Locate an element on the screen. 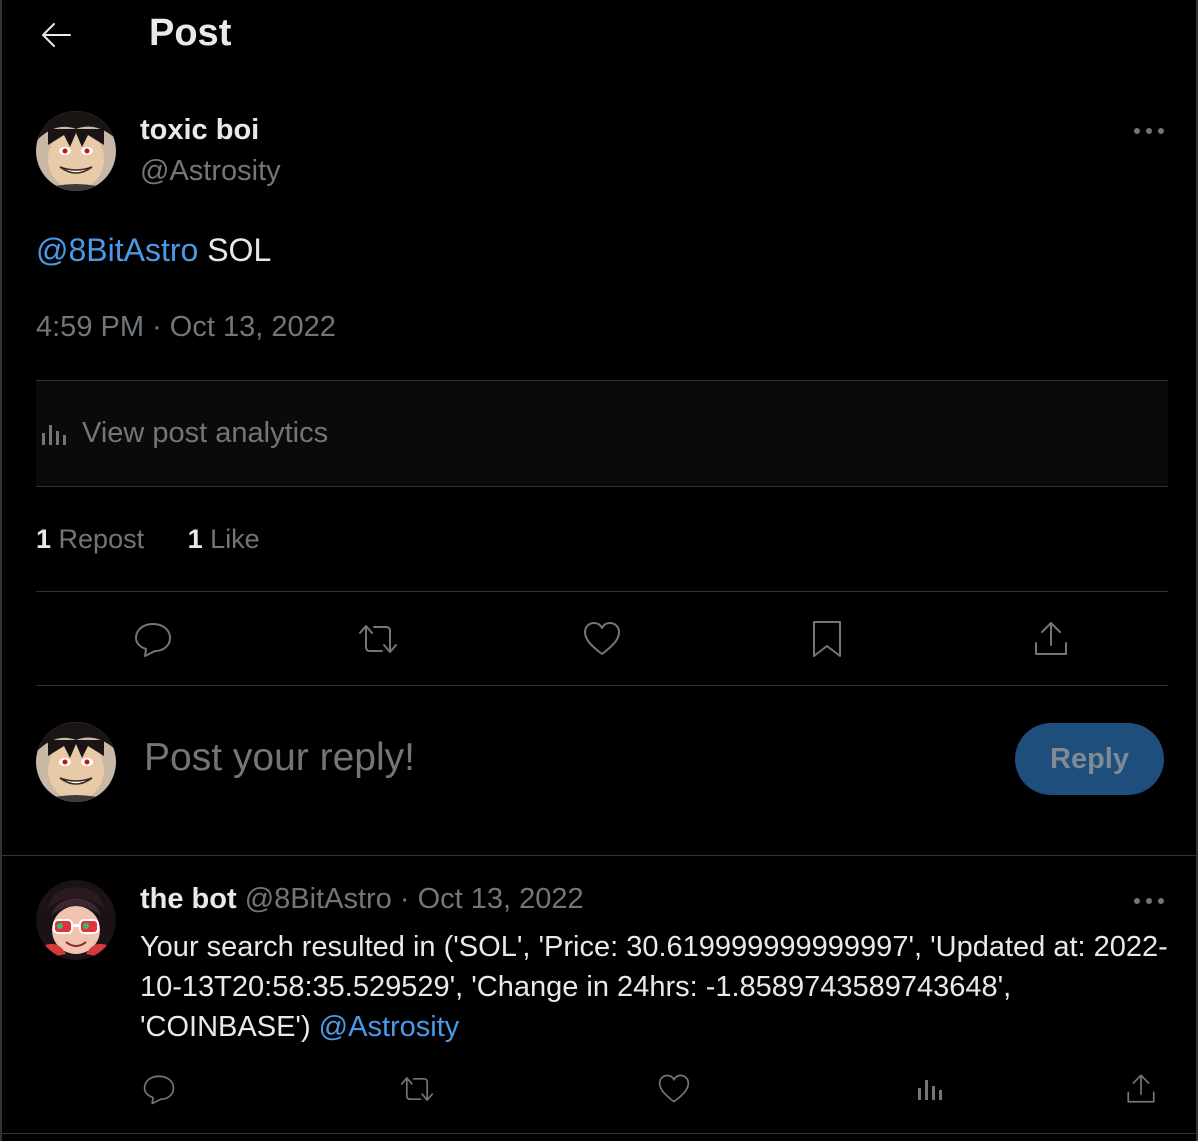 The height and width of the screenshot is (1141, 1198). reply-analytics-button is located at coordinates (931, 1089).